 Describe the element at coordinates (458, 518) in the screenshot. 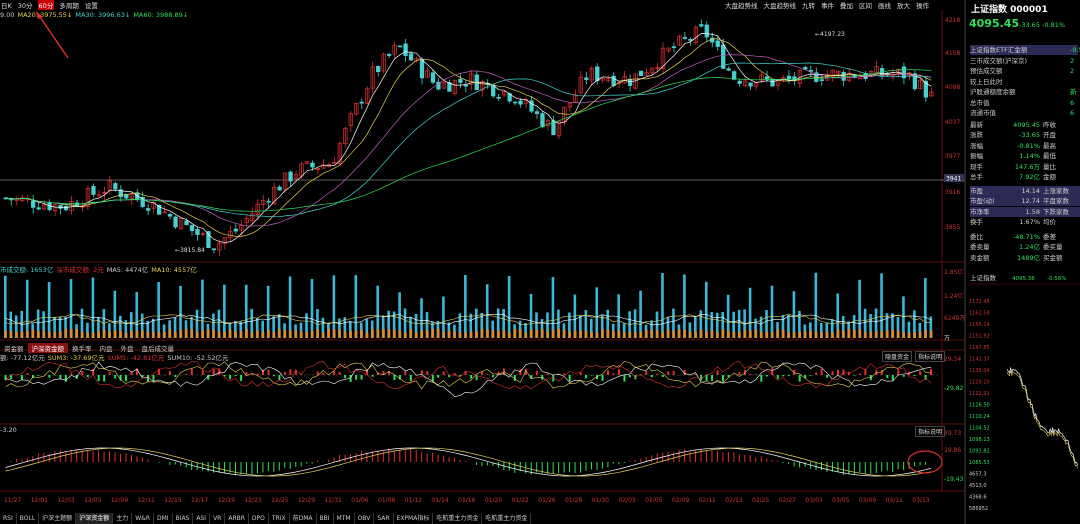

I see `bottom-tab-19: 吃航重主力资金` at that location.